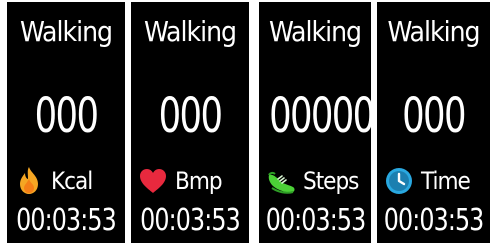 The height and width of the screenshot is (245, 492). I want to click on metric-label: Time, so click(446, 181).